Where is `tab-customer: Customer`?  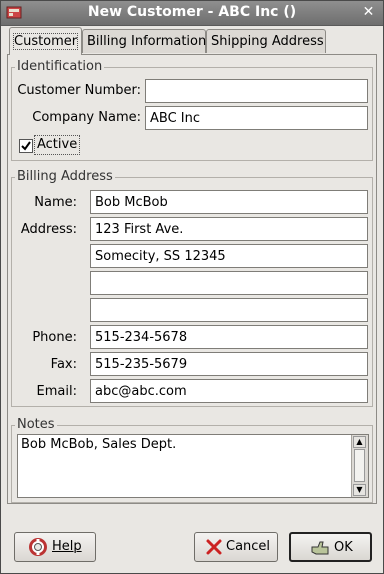
tab-customer: Customer is located at coordinates (45, 41).